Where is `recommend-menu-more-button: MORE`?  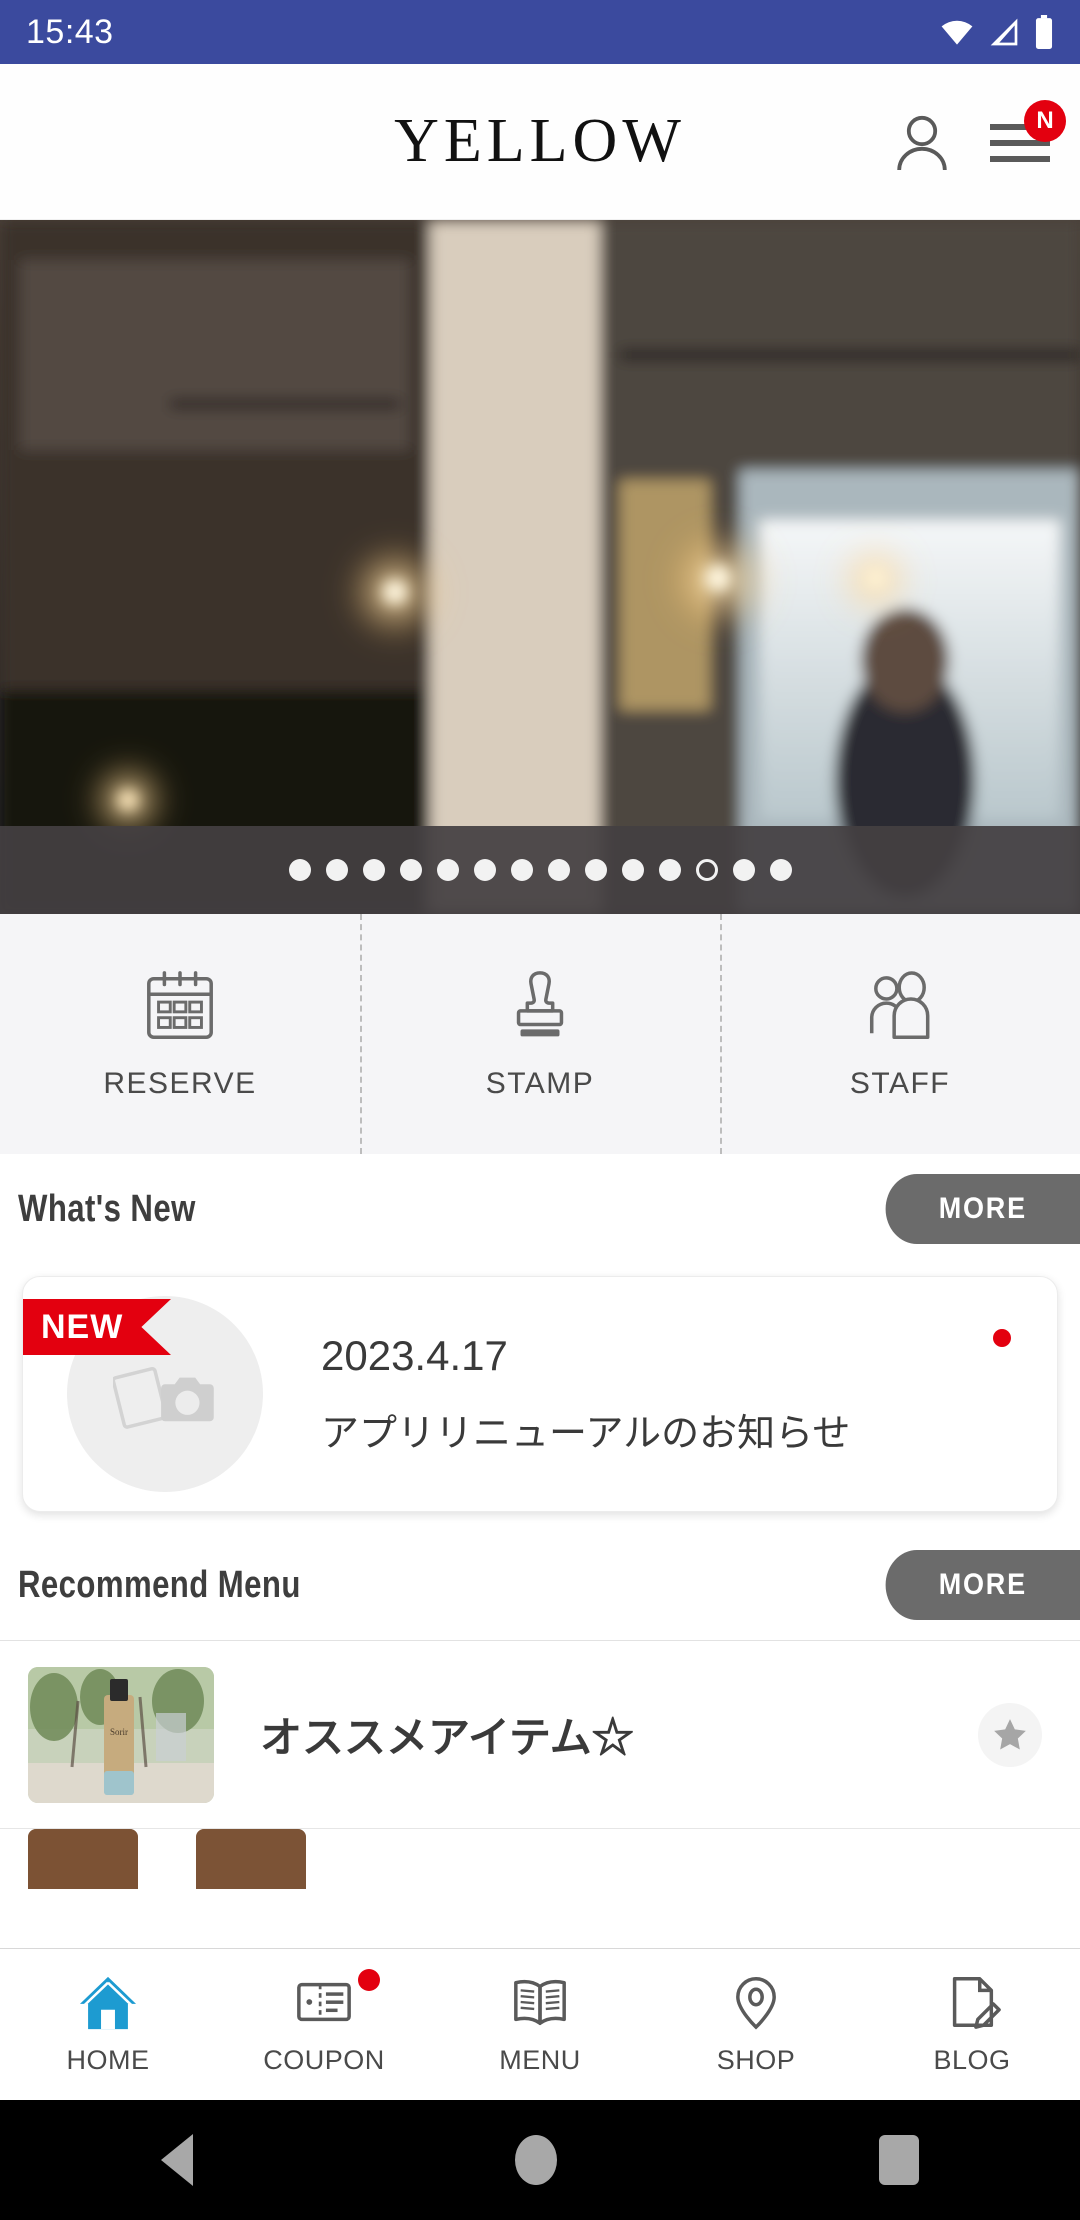
recommend-menu-more-button: MORE is located at coordinates (982, 1585).